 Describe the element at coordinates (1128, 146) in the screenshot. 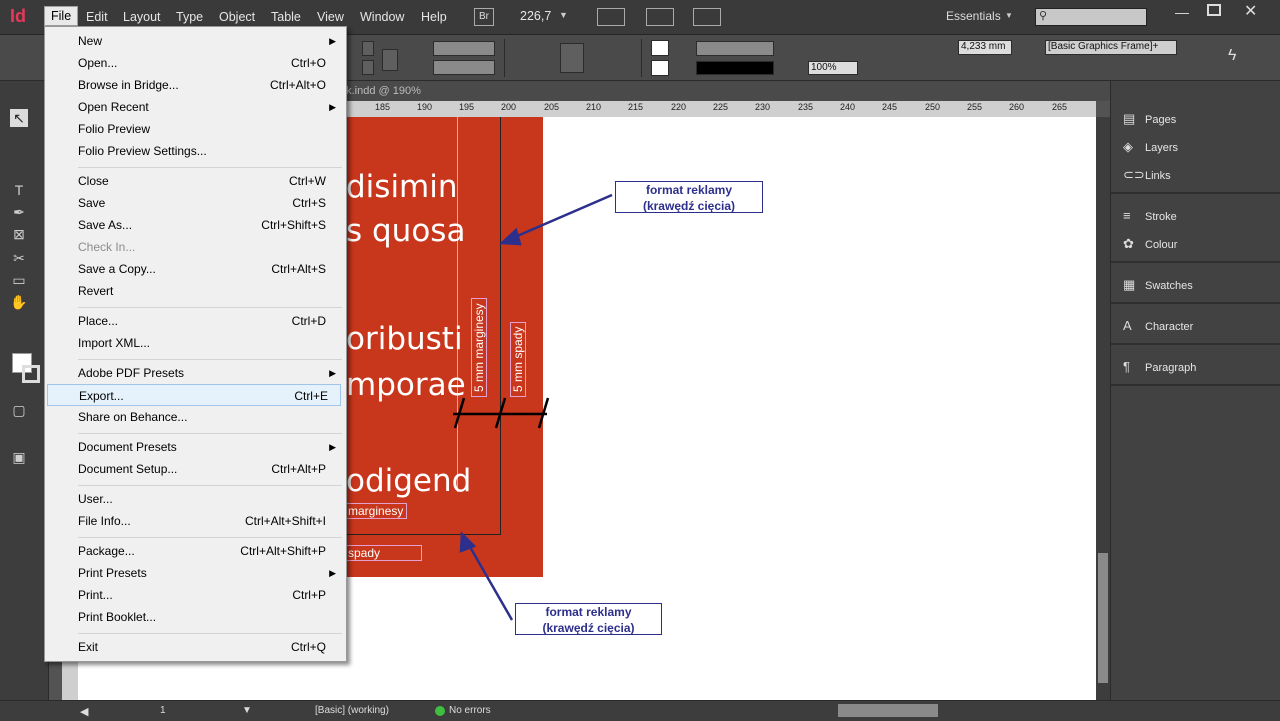

I see `layers-icon: ◈` at that location.